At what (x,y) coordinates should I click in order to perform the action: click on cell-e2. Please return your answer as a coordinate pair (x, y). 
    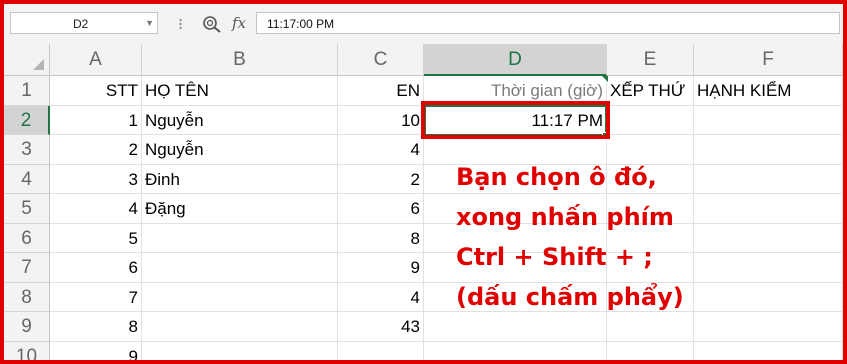
    Looking at the image, I should click on (650, 120).